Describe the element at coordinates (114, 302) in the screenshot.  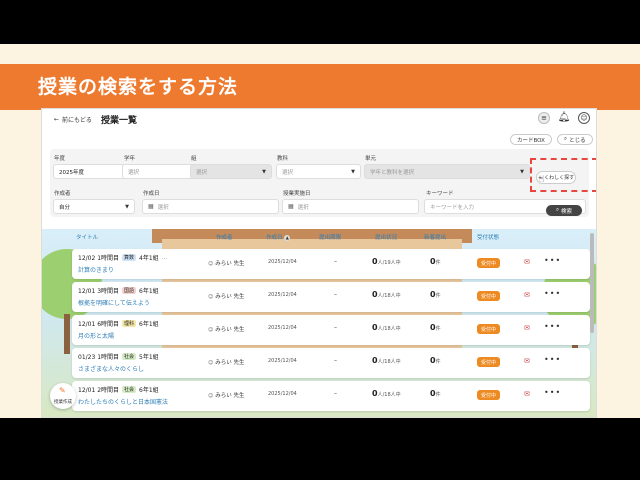
I see `row-title: 根拠を明確にして伝えよう` at that location.